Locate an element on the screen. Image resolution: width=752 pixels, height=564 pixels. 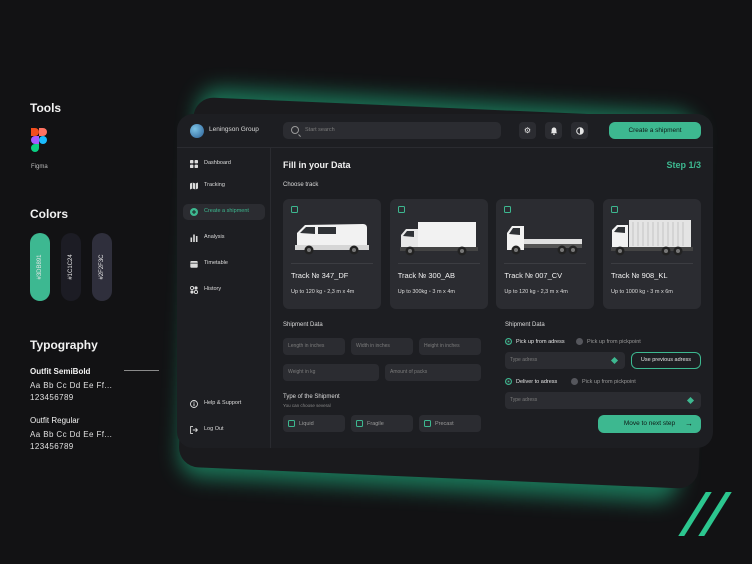
track-specs: Up to 120 kg • 2,3 m x 4m is located at coordinates (323, 292).